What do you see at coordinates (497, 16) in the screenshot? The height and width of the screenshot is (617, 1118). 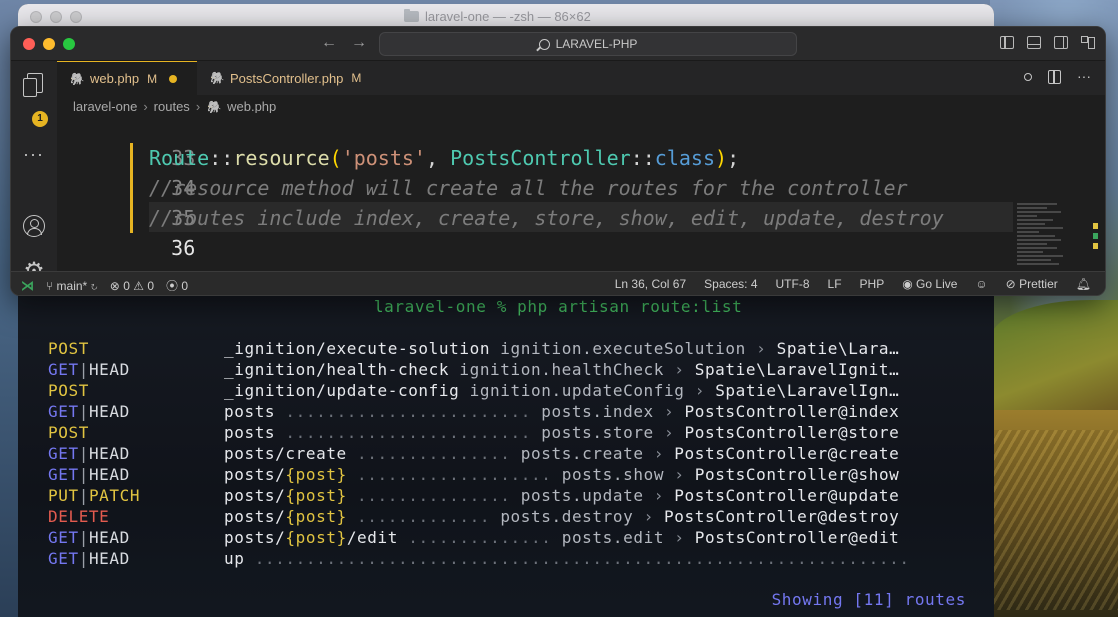 I see `terminal-title: laravel-one — -zsh — 86×62` at bounding box center [497, 16].